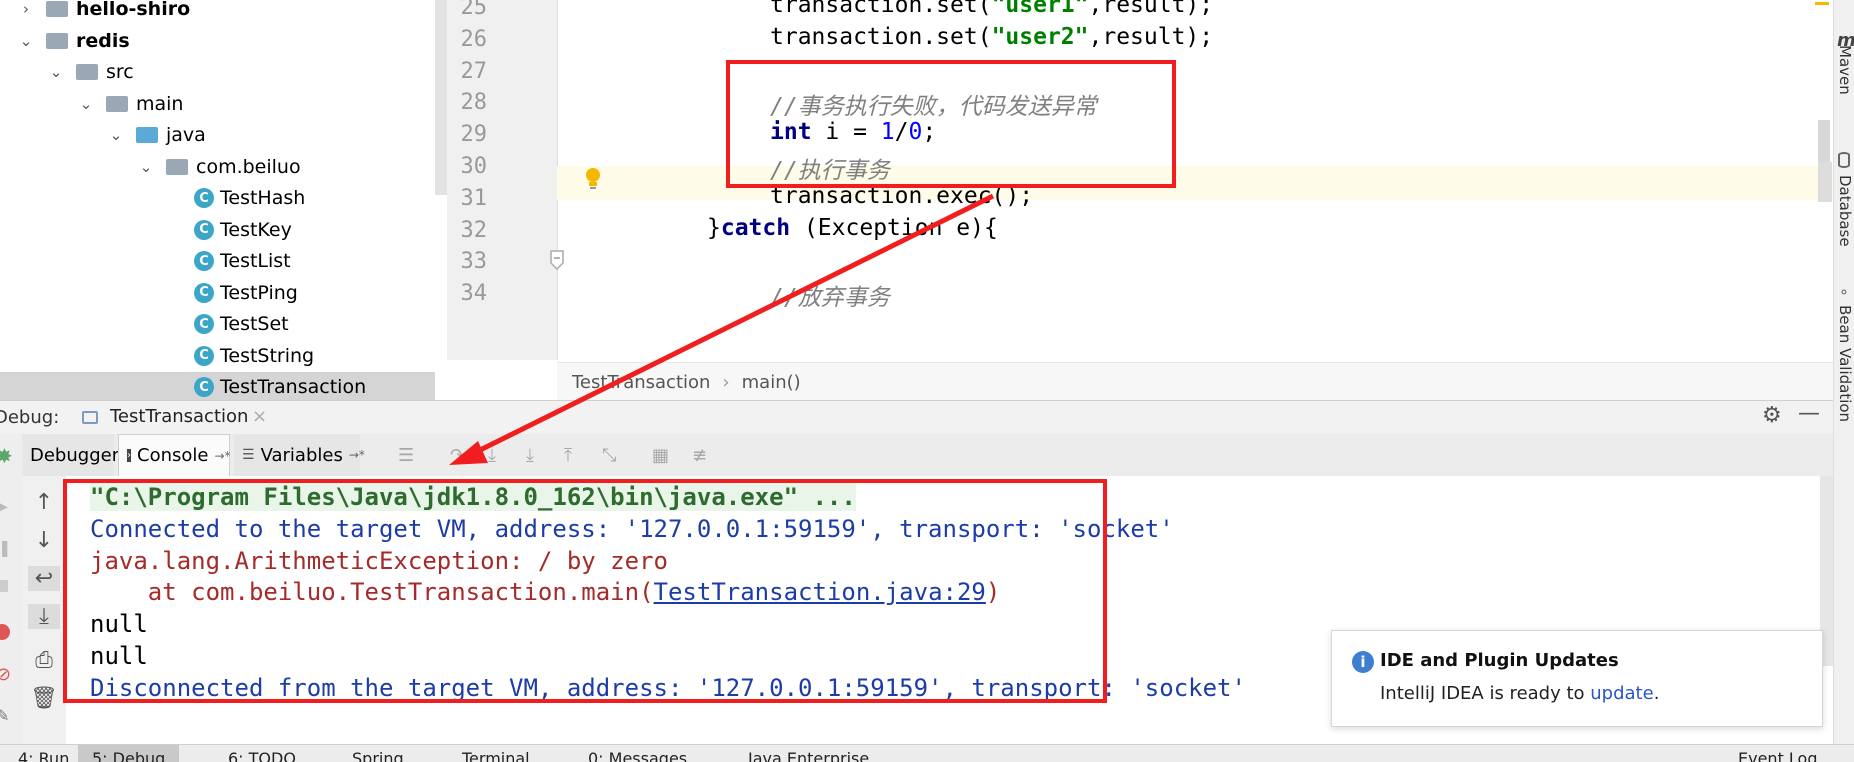  What do you see at coordinates (722, 329) in the screenshot?
I see `annotation-arrow` at bounding box center [722, 329].